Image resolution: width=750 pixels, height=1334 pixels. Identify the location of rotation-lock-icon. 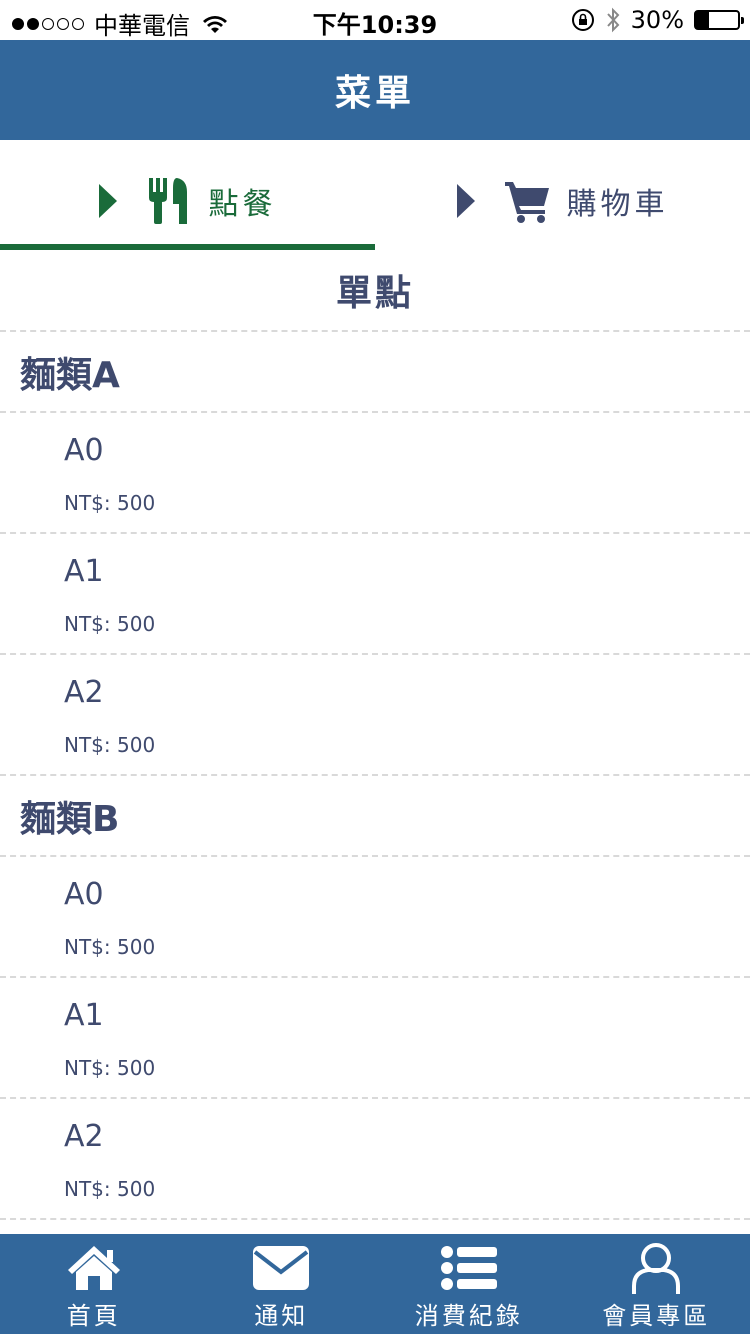
(582, 20).